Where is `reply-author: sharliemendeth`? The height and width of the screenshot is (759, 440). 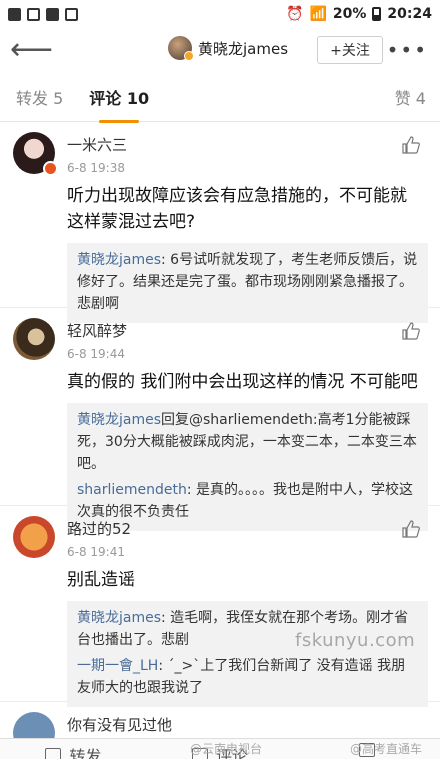
reply-author: sharliemendeth is located at coordinates (132, 490).